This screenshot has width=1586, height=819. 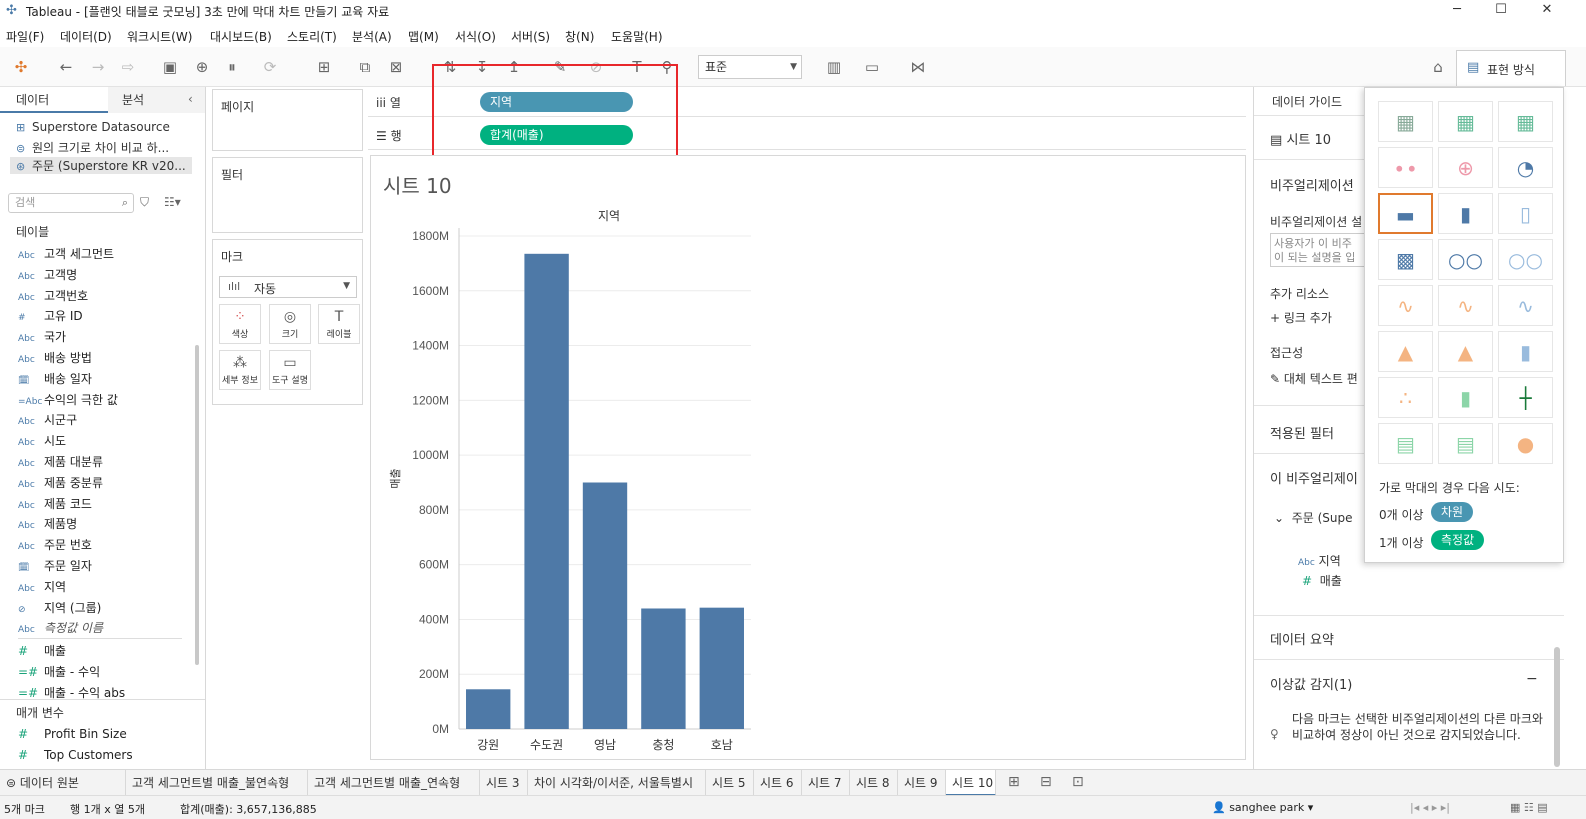 What do you see at coordinates (874, 783) in the screenshot?
I see `sheet-tab: 시트 8` at bounding box center [874, 783].